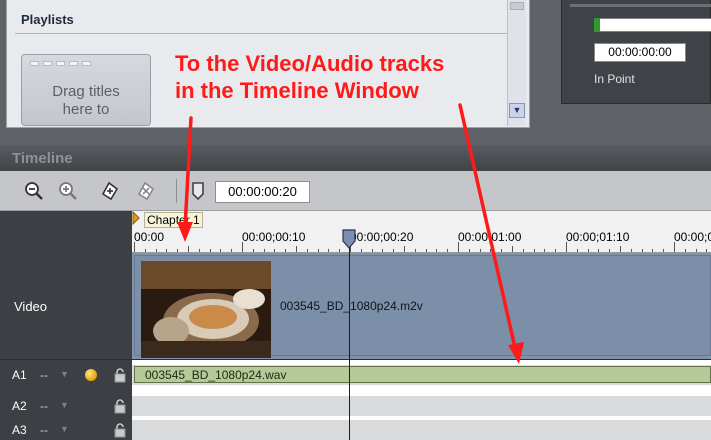 The image size is (711, 440). What do you see at coordinates (355, 158) in the screenshot?
I see `timeline-header: Timeline` at bounding box center [355, 158].